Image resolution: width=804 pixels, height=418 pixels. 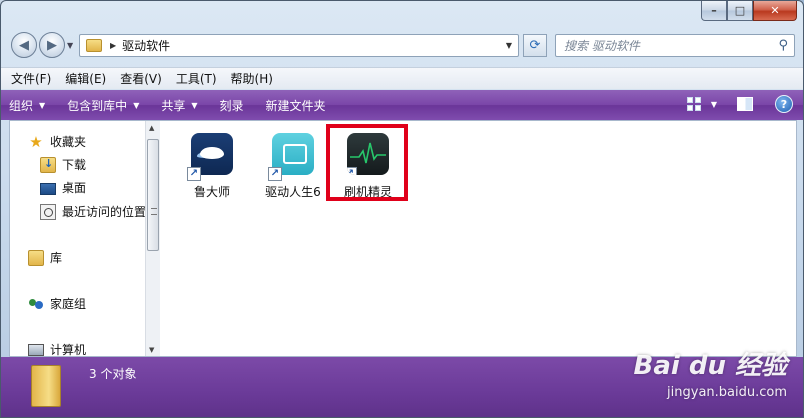 I want to click on command-bar-right: ▼ ?, so click(x=739, y=104).